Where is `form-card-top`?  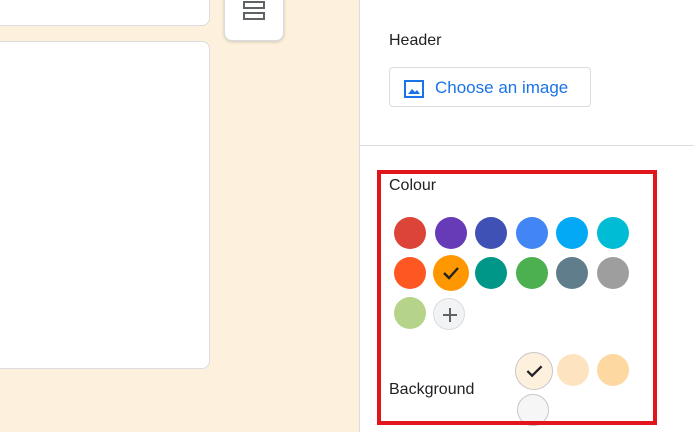
form-card-top is located at coordinates (105, 13).